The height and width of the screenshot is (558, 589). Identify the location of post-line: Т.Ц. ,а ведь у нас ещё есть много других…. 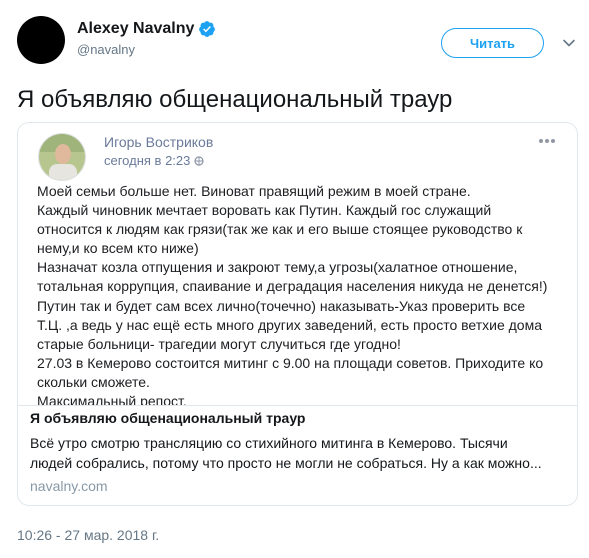
(290, 324).